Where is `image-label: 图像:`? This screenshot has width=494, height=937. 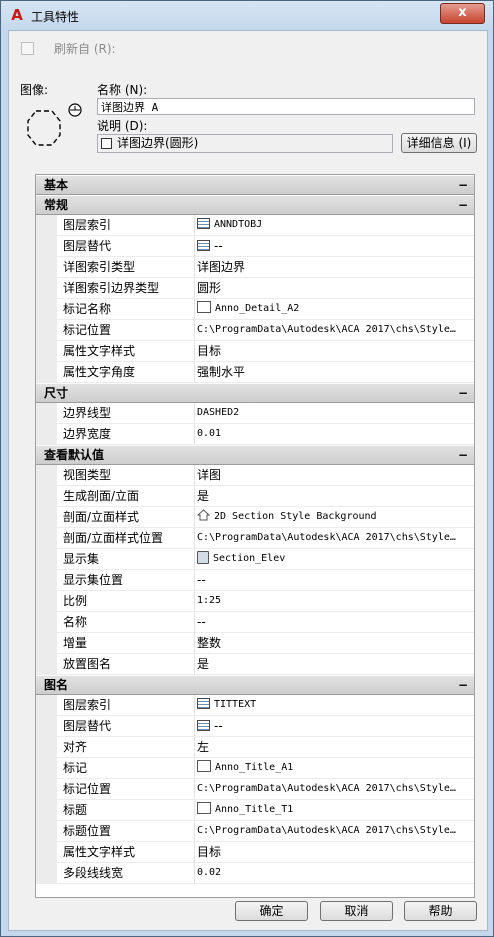
image-label: 图像: is located at coordinates (34, 90).